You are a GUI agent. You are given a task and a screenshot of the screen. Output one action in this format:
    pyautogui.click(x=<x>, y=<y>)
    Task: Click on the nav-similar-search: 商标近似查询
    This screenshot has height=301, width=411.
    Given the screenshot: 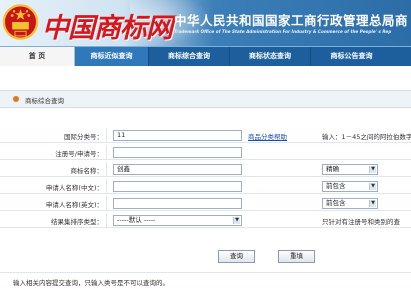 What is the action you would take?
    pyautogui.click(x=112, y=56)
    